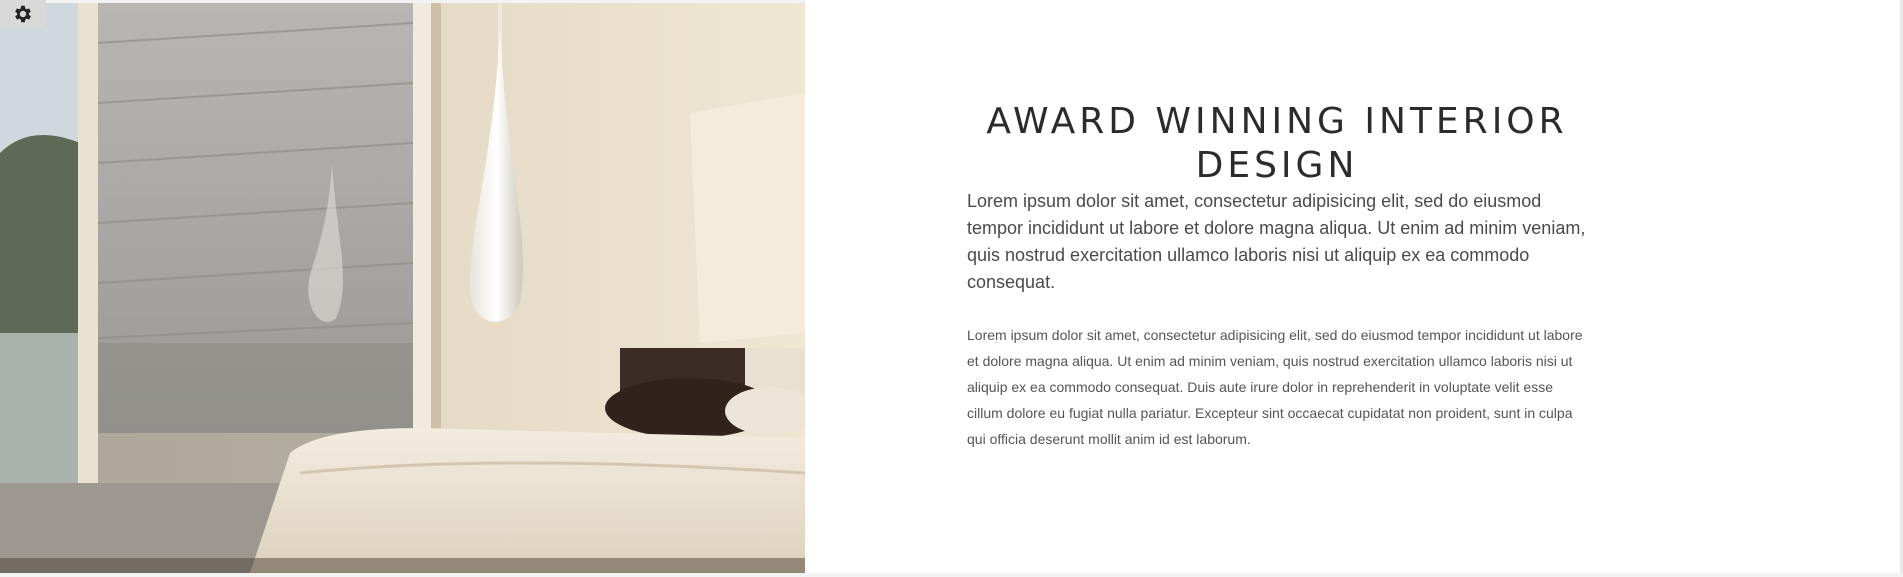 The image size is (1903, 577). I want to click on headline: AWARD WINNING INTERIOR DESIGN, so click(1277, 143).